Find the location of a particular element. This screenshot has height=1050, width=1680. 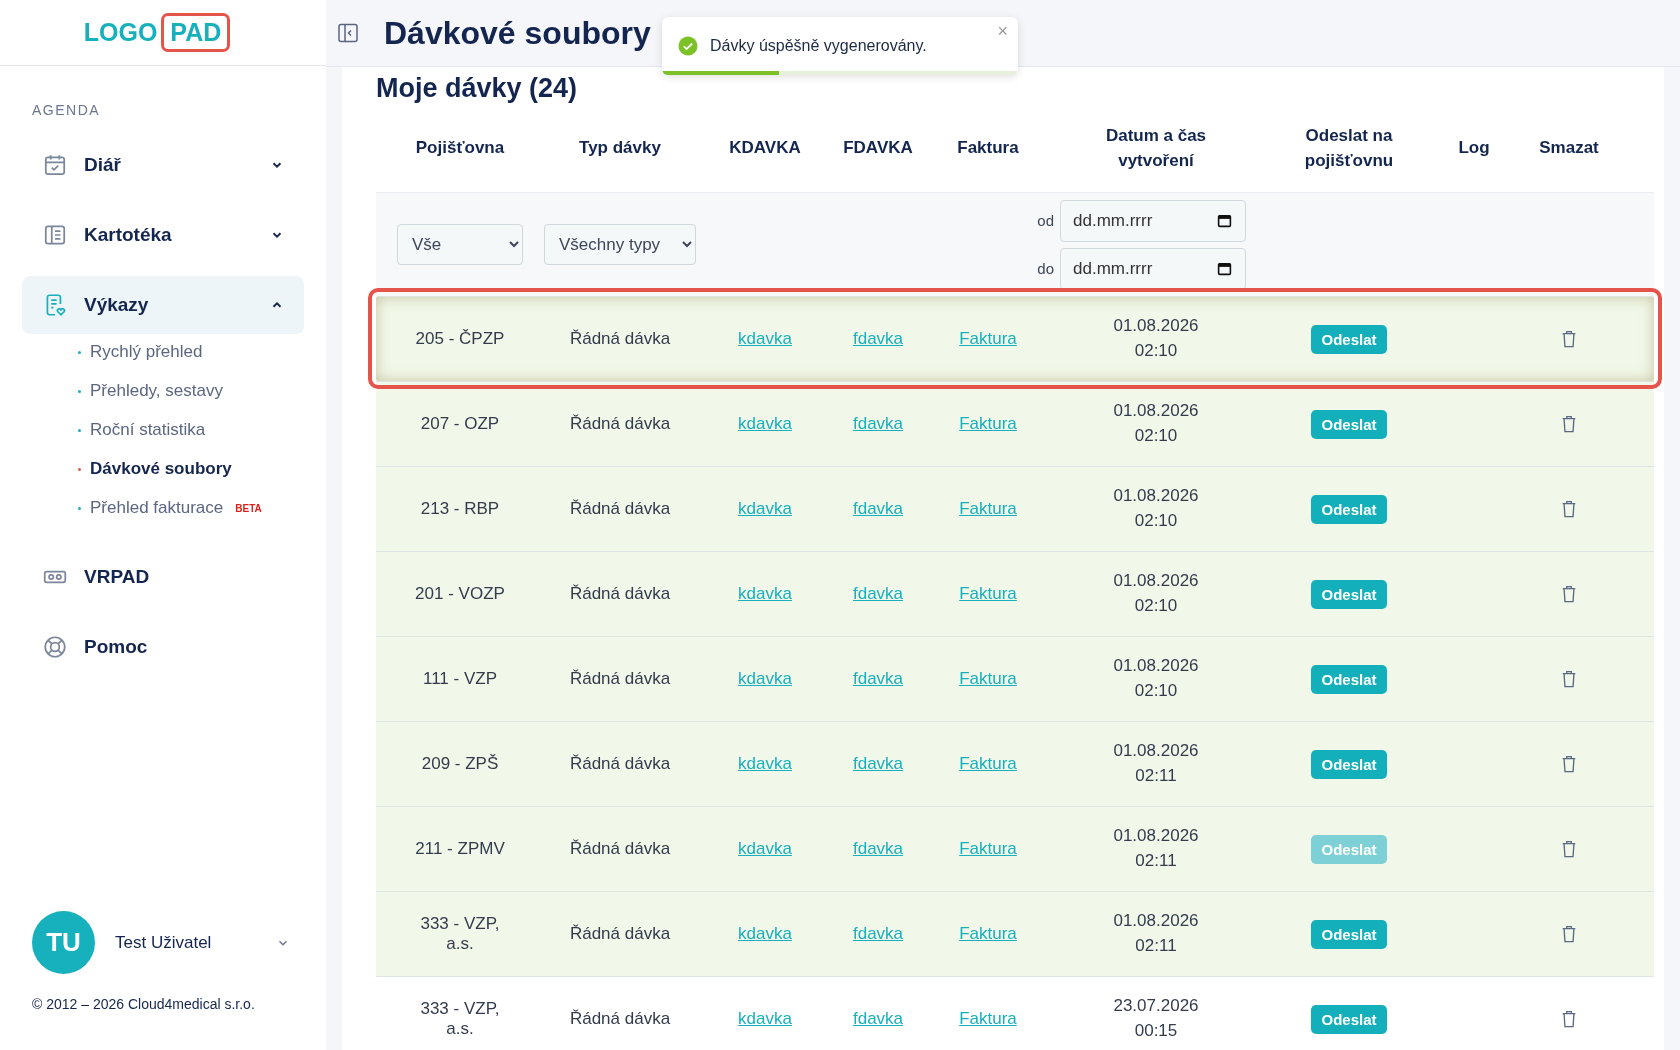

table-row: 213 - RBP Řádná dávka kdavka fdavka Faktura 01.08.2026 02:10 Odeslat is located at coordinates (1015, 508).